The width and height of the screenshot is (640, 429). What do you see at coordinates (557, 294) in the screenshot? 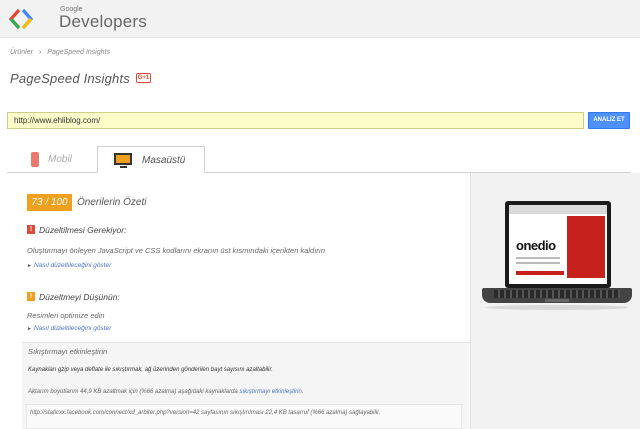
I see `laptop-keyboard` at bounding box center [557, 294].